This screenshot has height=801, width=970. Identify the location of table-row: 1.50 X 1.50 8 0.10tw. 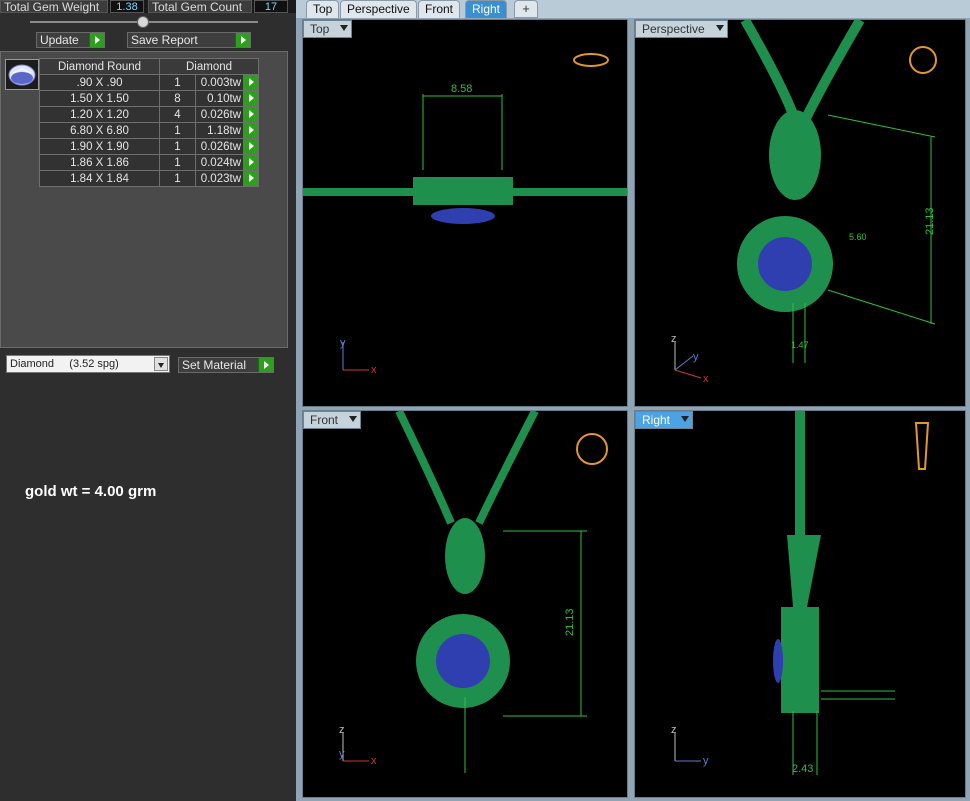
(149, 98).